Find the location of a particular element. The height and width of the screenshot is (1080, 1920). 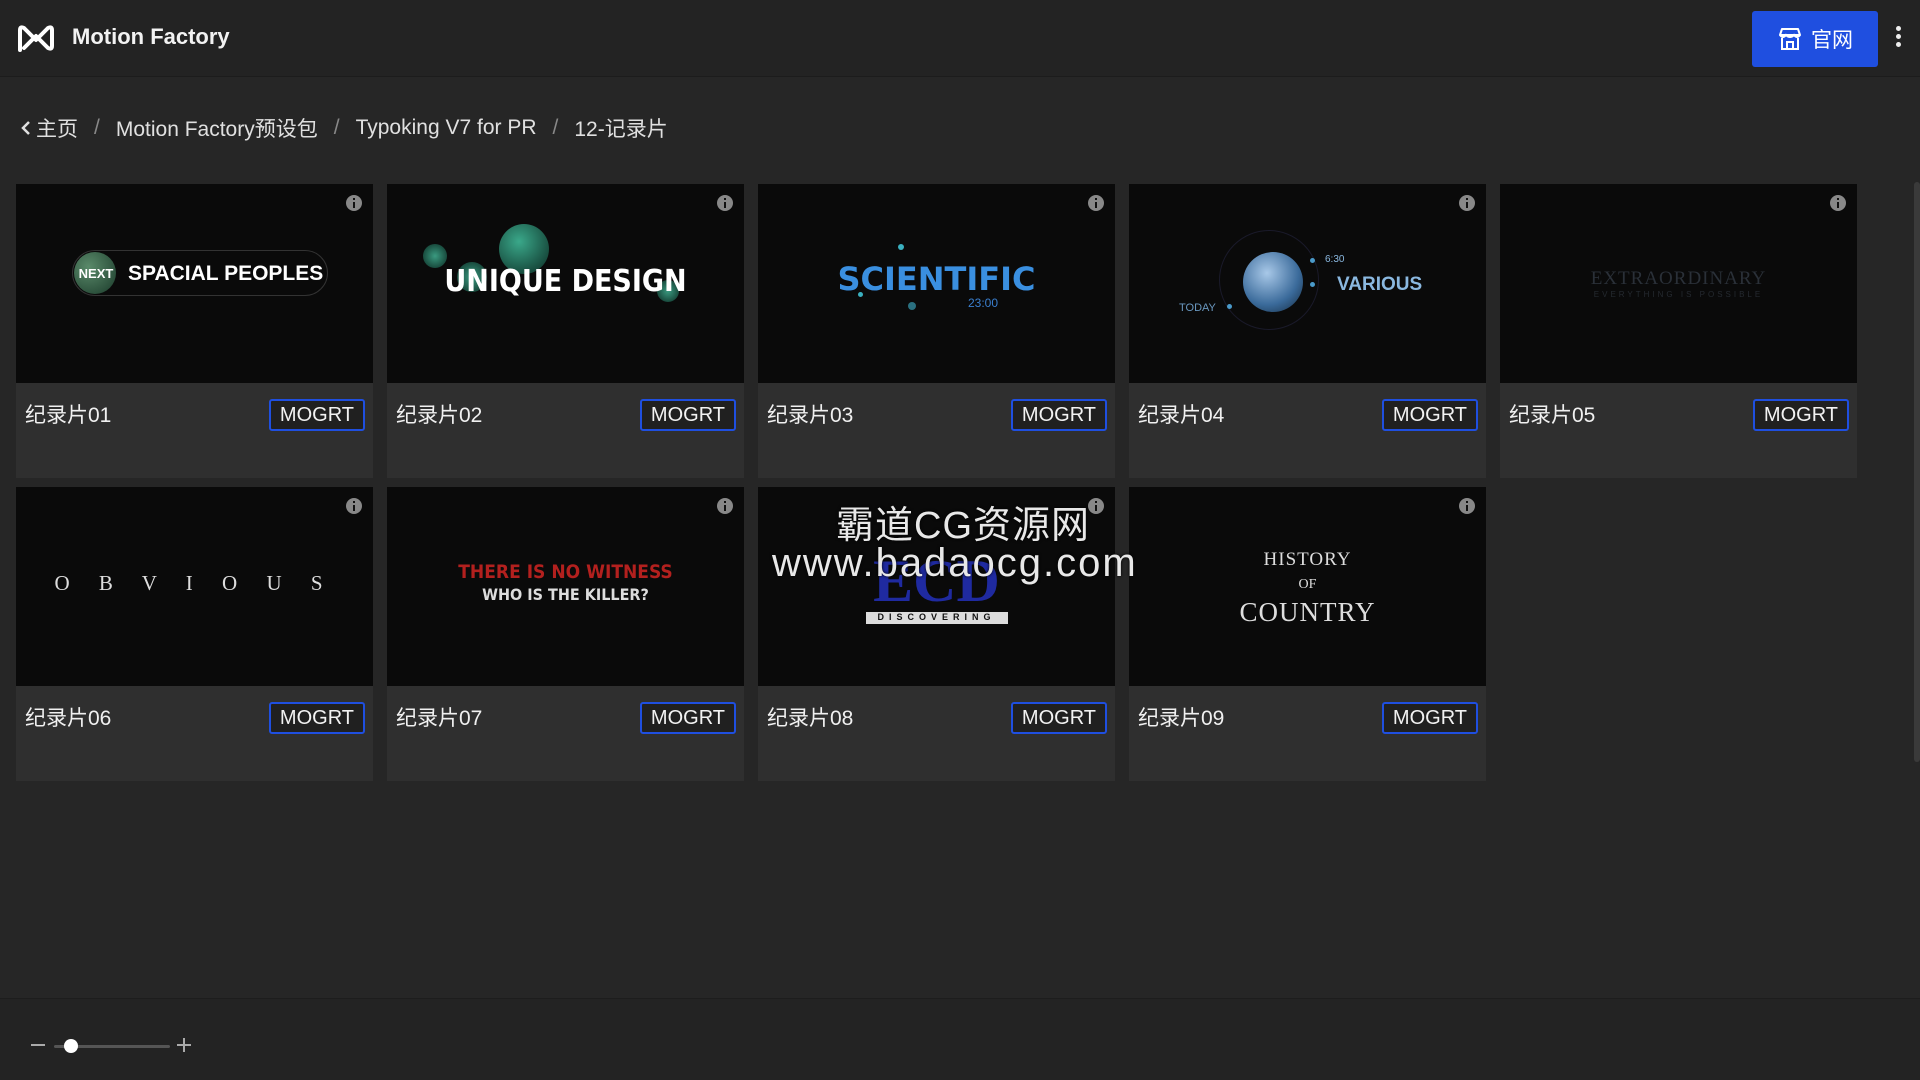

thumb-text: SCIENTIFIC is located at coordinates (936, 279).